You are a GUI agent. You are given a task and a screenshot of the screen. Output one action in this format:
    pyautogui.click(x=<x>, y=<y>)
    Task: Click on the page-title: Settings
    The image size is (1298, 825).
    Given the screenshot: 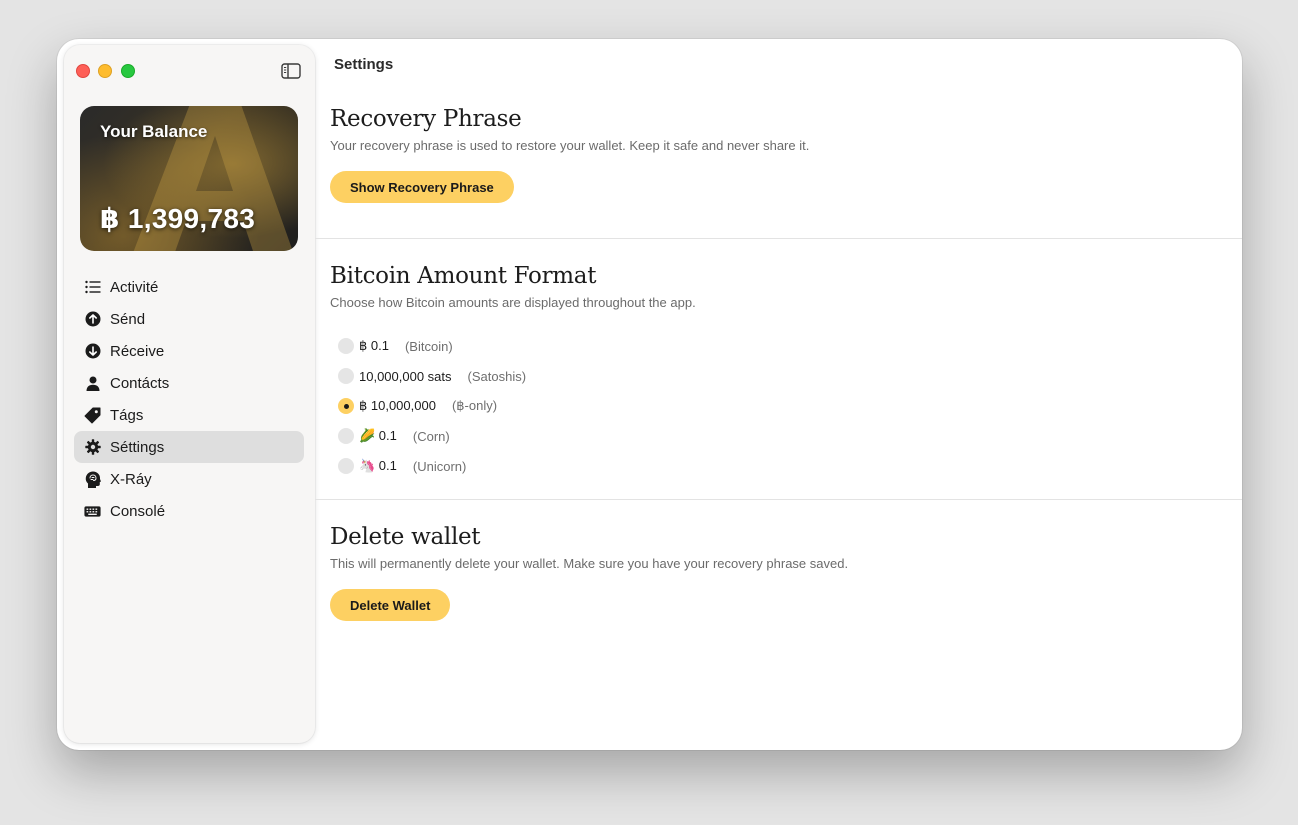 What is the action you would take?
    pyautogui.click(x=364, y=64)
    